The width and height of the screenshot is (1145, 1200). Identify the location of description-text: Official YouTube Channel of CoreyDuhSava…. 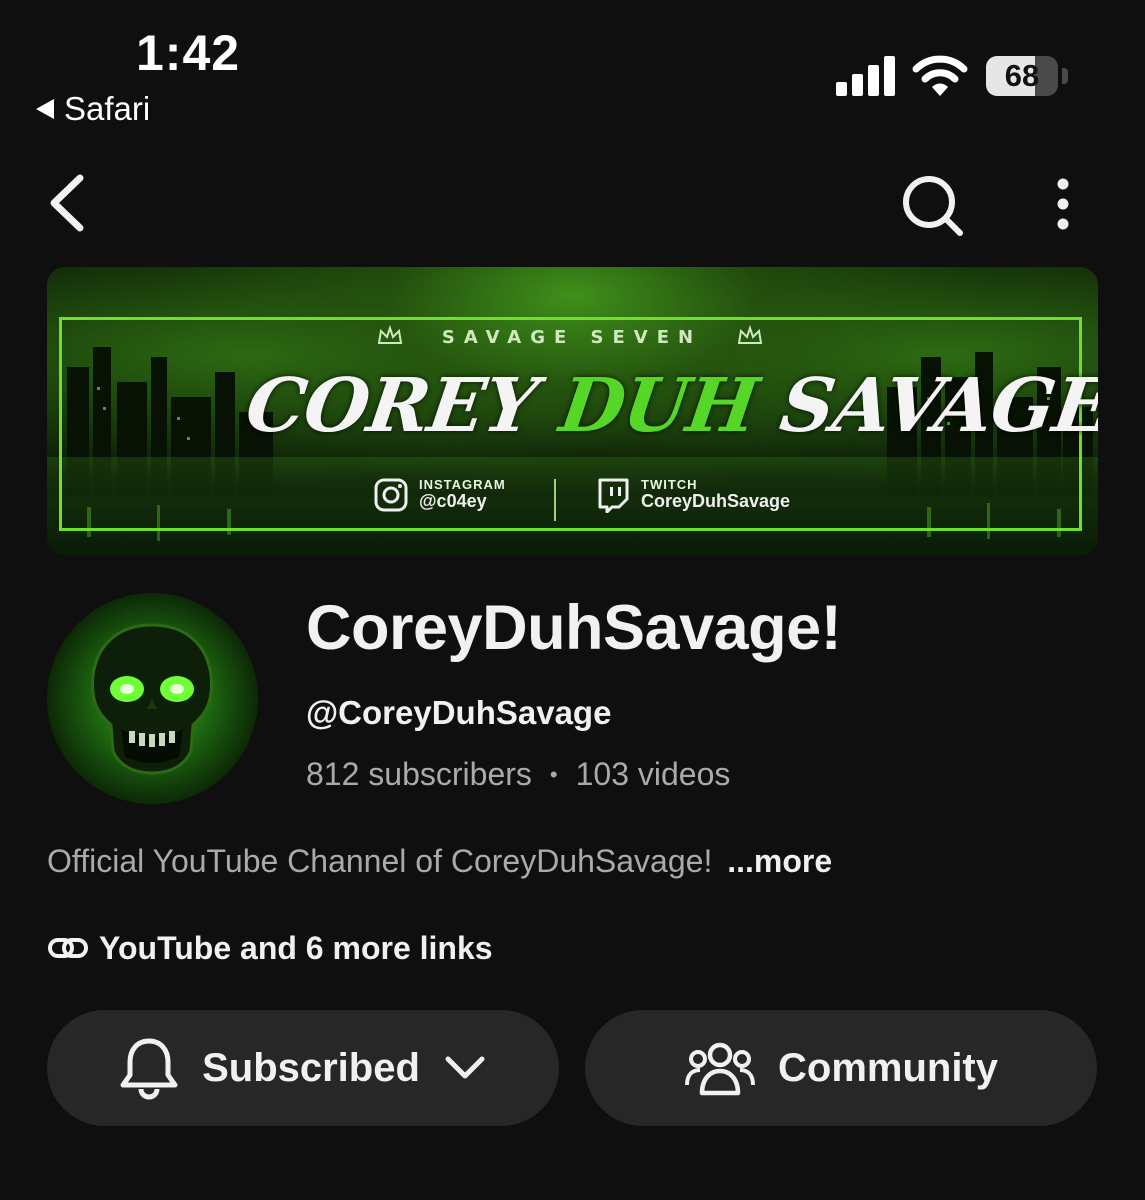
(380, 861).